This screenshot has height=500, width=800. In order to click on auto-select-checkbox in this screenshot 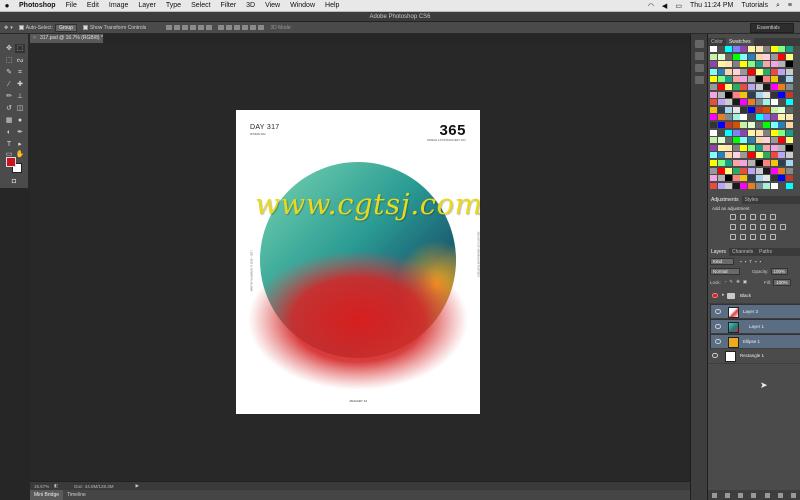, I will do `click(21, 27)`.